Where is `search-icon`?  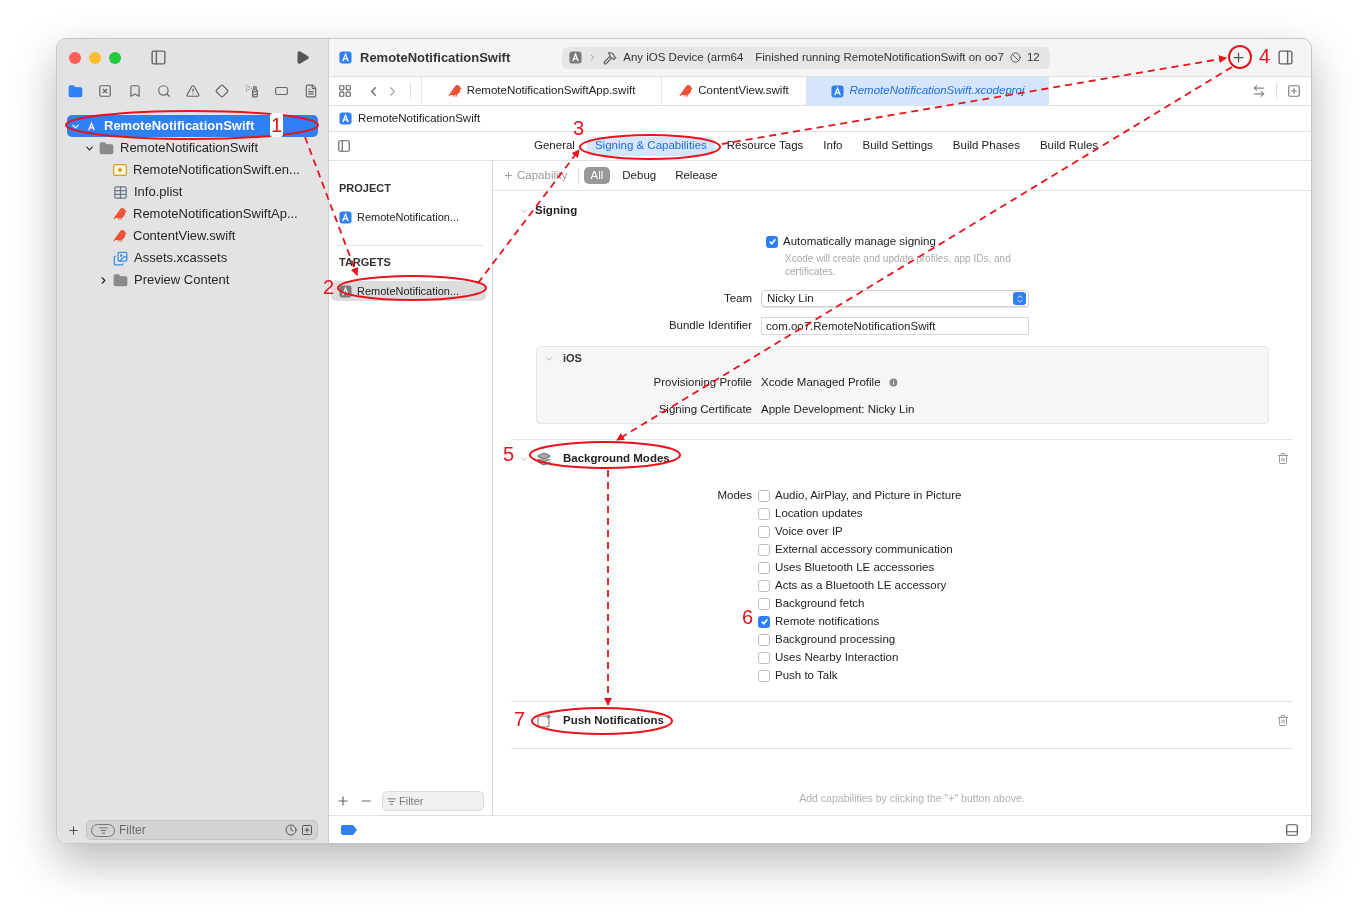
search-icon is located at coordinates (163, 91).